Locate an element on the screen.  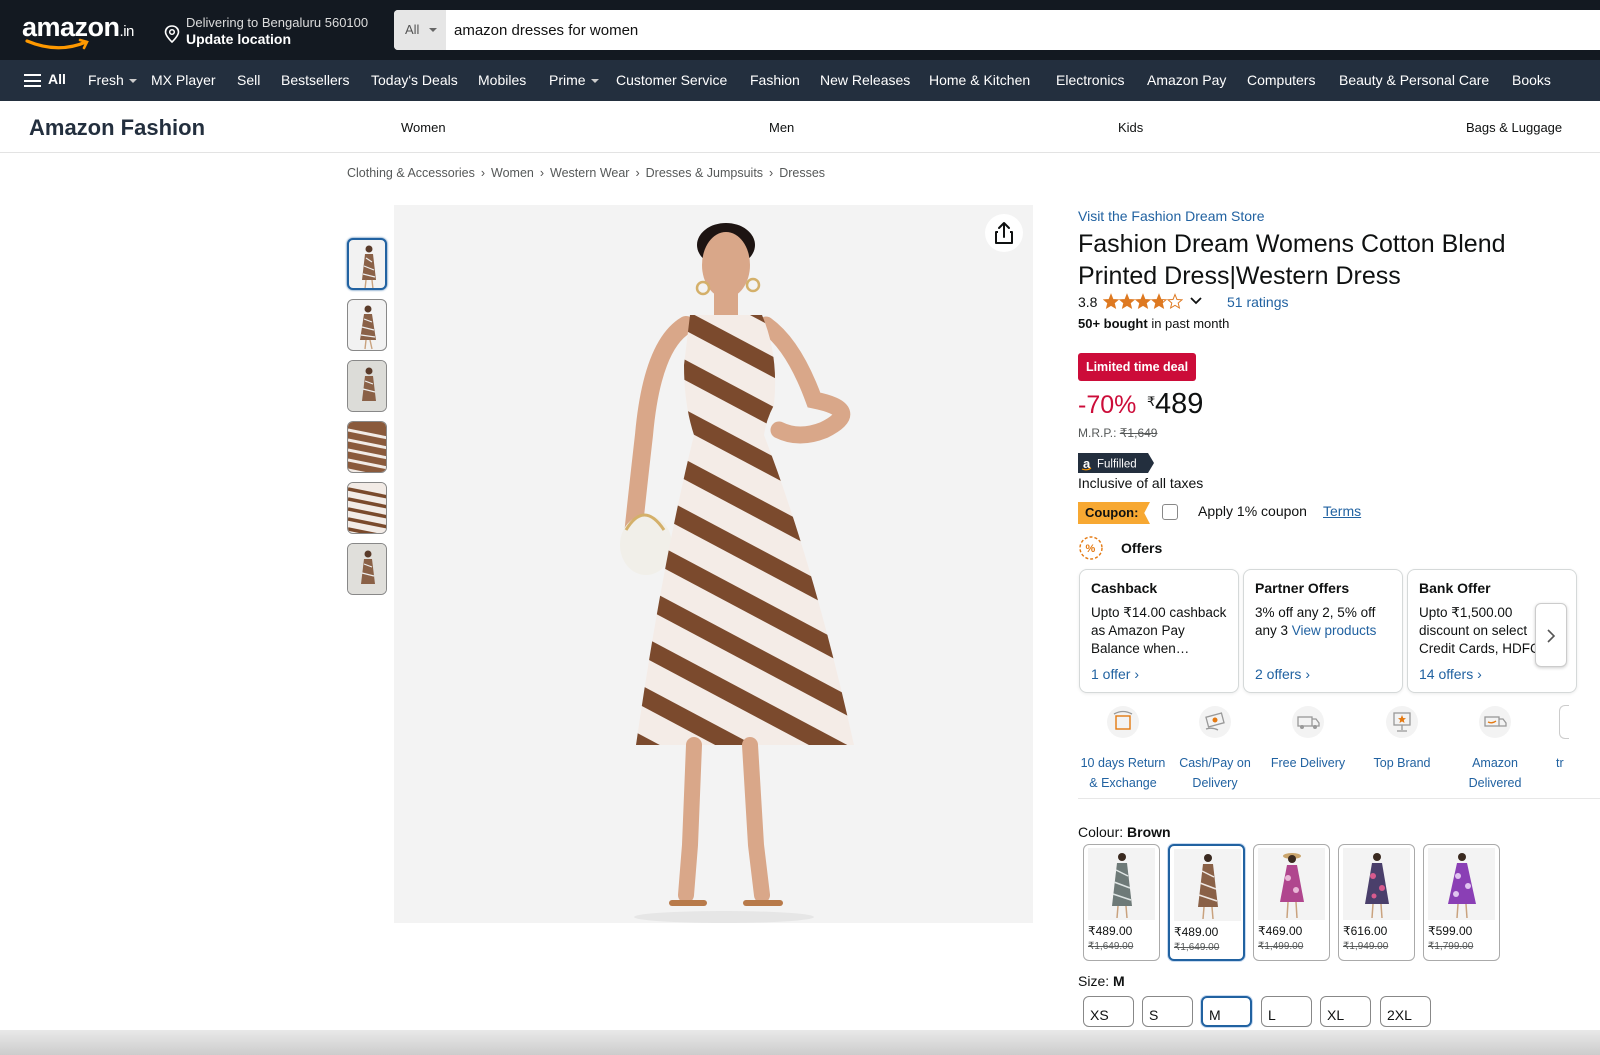
breadcrumb-item: Western Wear is located at coordinates (589, 173).